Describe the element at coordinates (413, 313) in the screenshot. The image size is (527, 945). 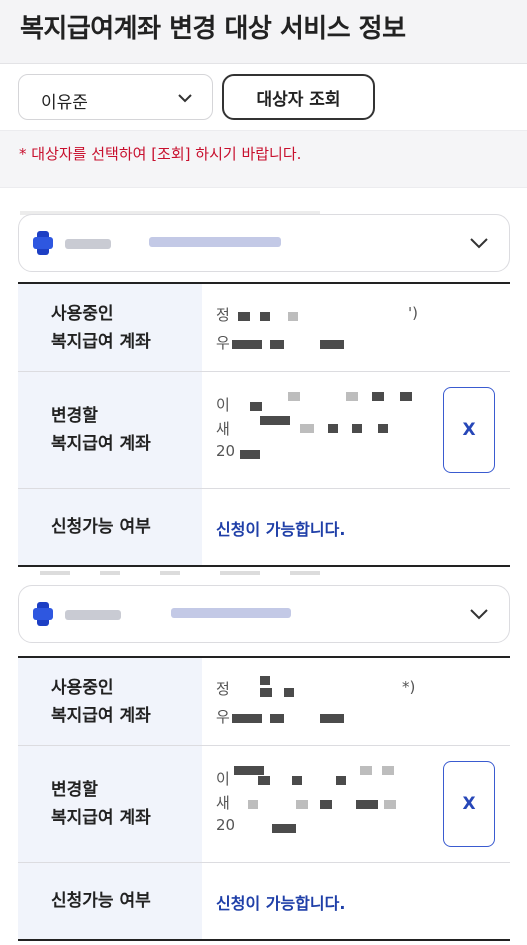
I see `current-account-line-1-suffix: ')` at that location.